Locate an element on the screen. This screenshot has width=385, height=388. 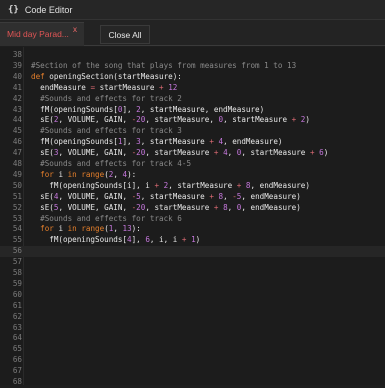
code-token: openingSection(startMeasure): is located at coordinates (115, 76).